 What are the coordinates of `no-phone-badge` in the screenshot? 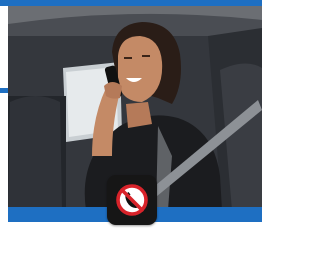 It's located at (132, 200).